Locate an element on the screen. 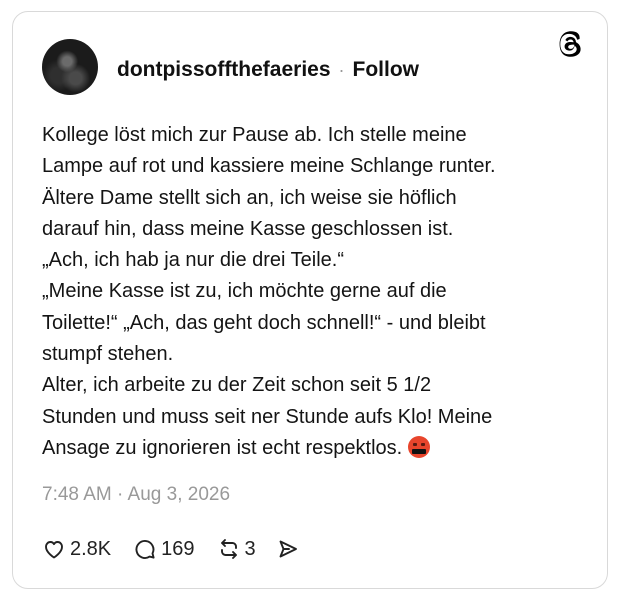 This screenshot has width=620, height=601. avatar is located at coordinates (70, 67).